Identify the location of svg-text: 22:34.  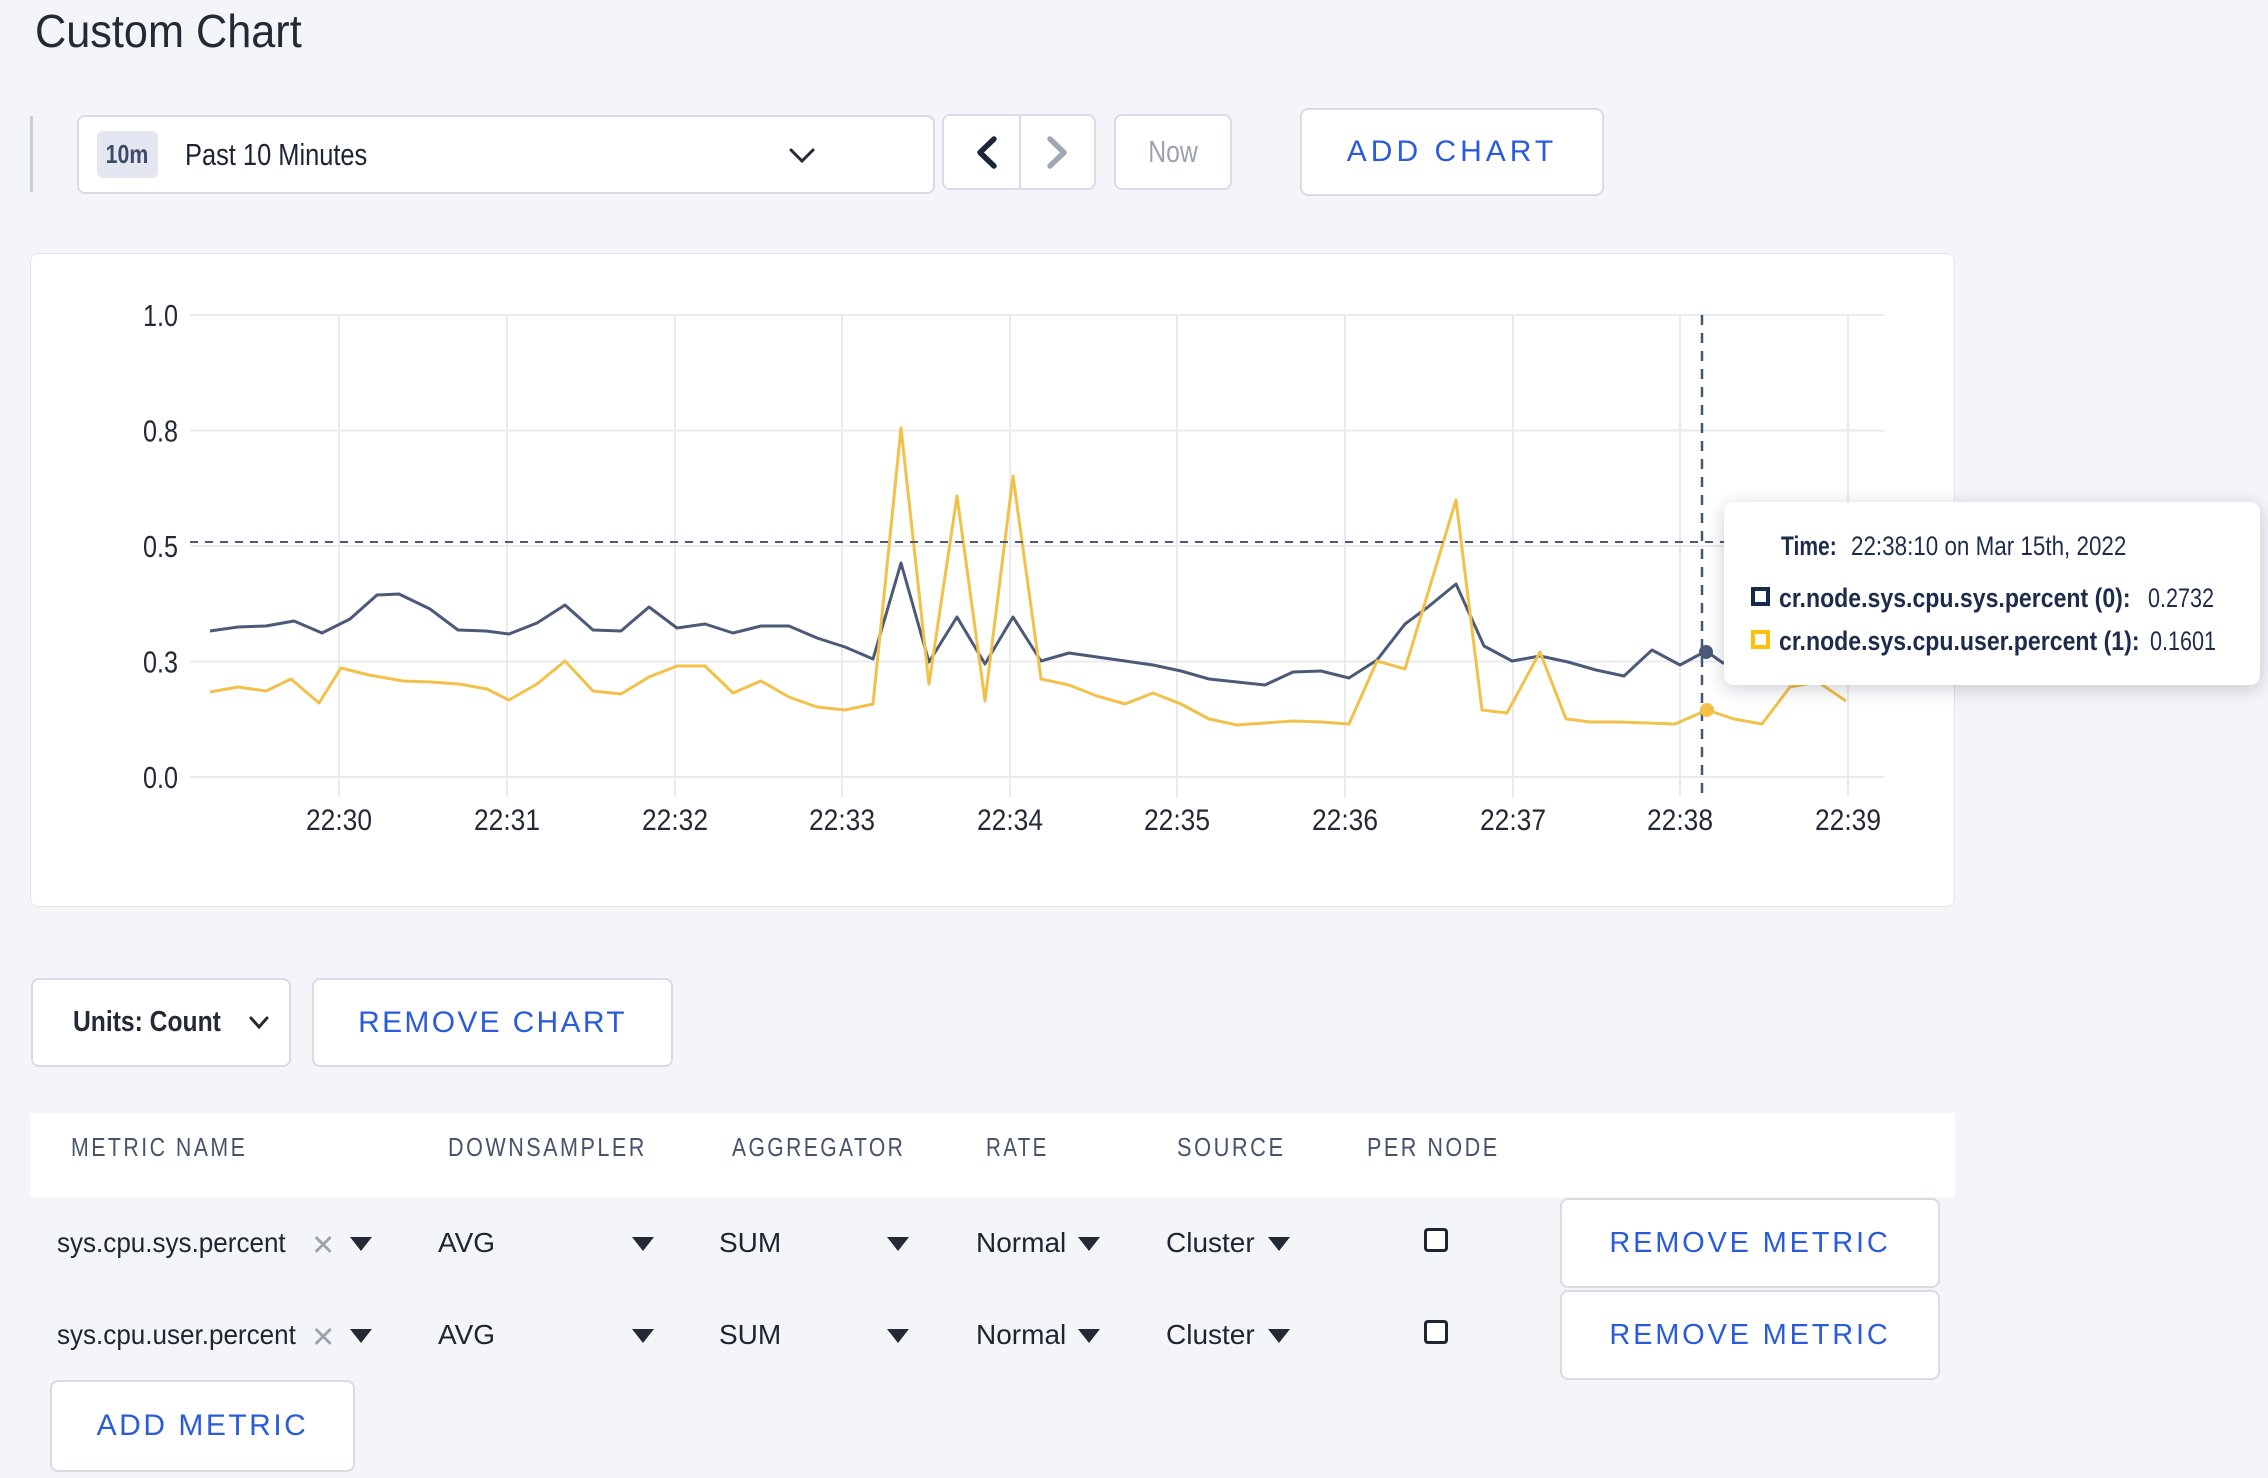
(1010, 820).